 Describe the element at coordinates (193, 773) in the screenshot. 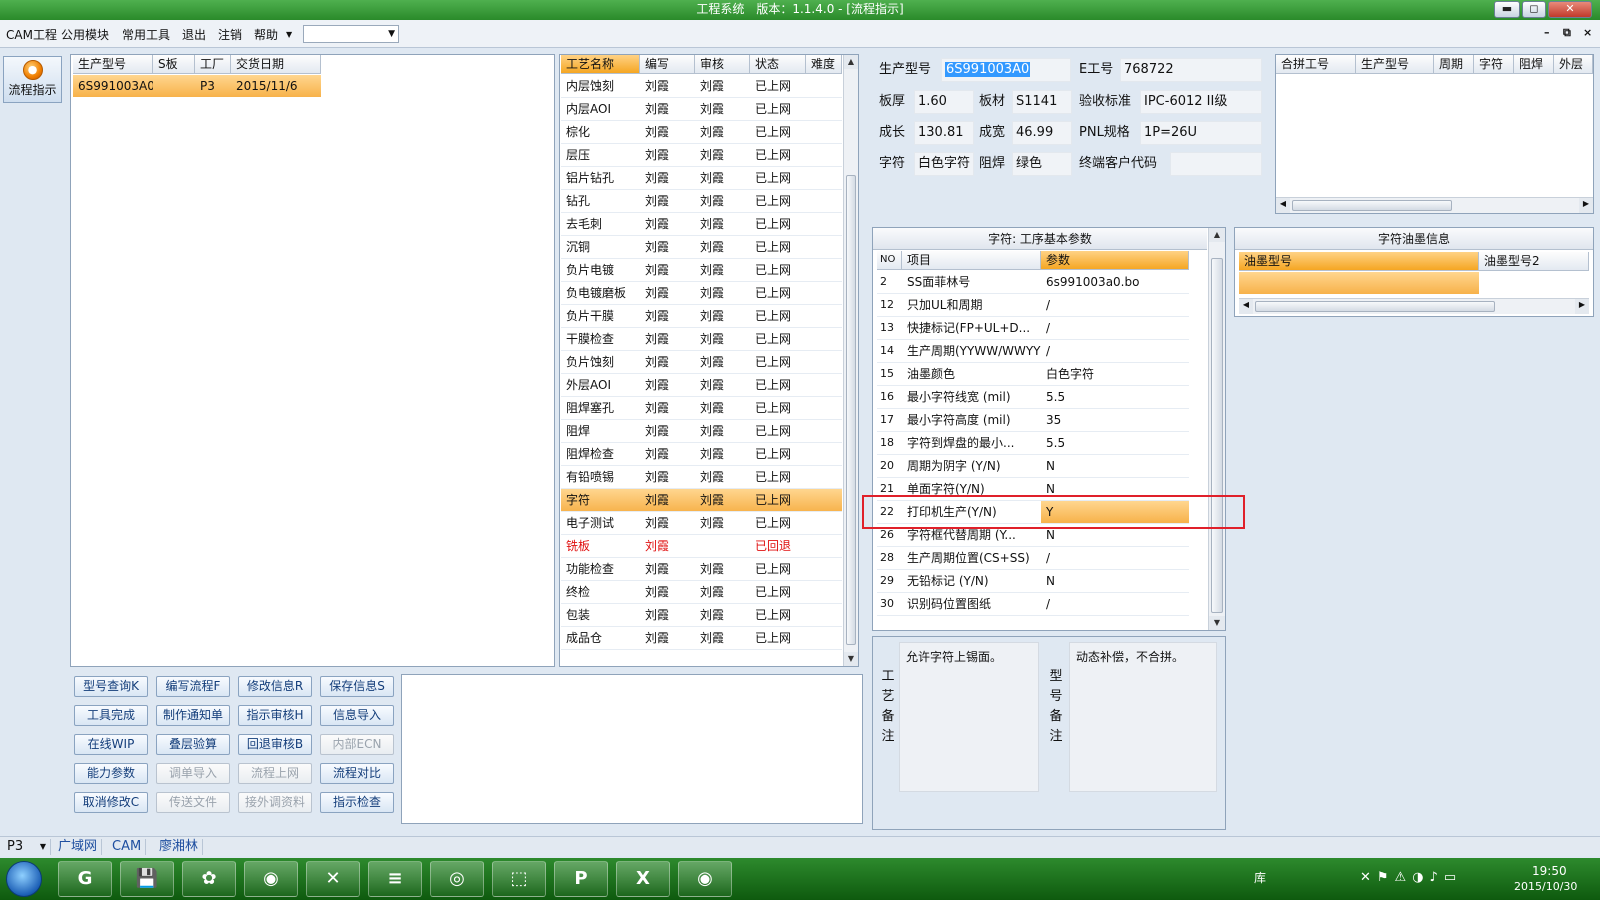

I see `action-button: 调单导入` at that location.